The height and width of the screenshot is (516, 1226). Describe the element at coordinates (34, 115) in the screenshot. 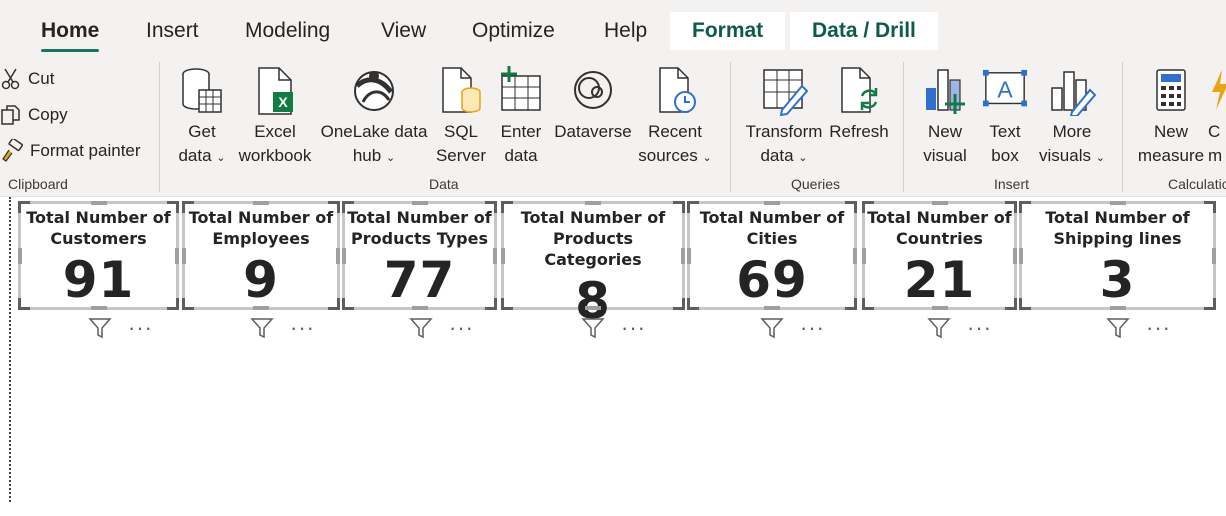

I see `copy-button: Copy` at that location.